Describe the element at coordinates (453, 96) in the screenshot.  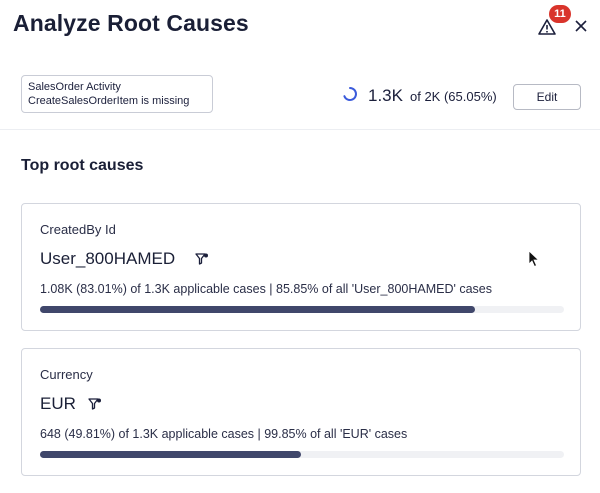
I see `case-count-total: of 2K (65.05%)` at that location.